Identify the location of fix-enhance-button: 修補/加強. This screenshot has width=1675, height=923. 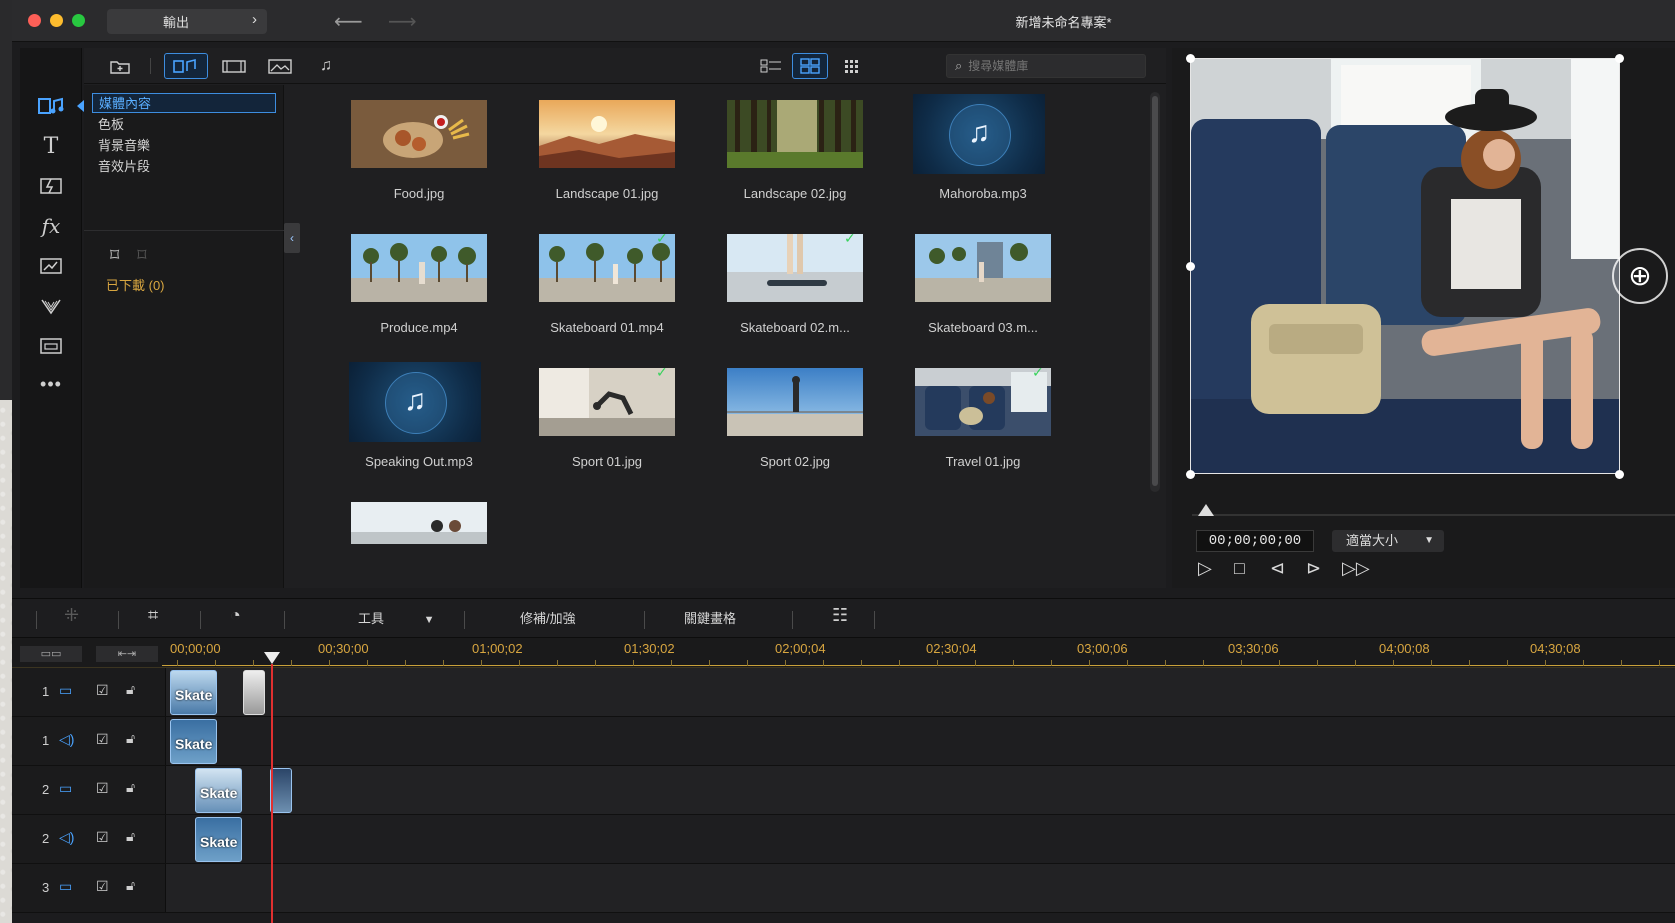
(548, 617).